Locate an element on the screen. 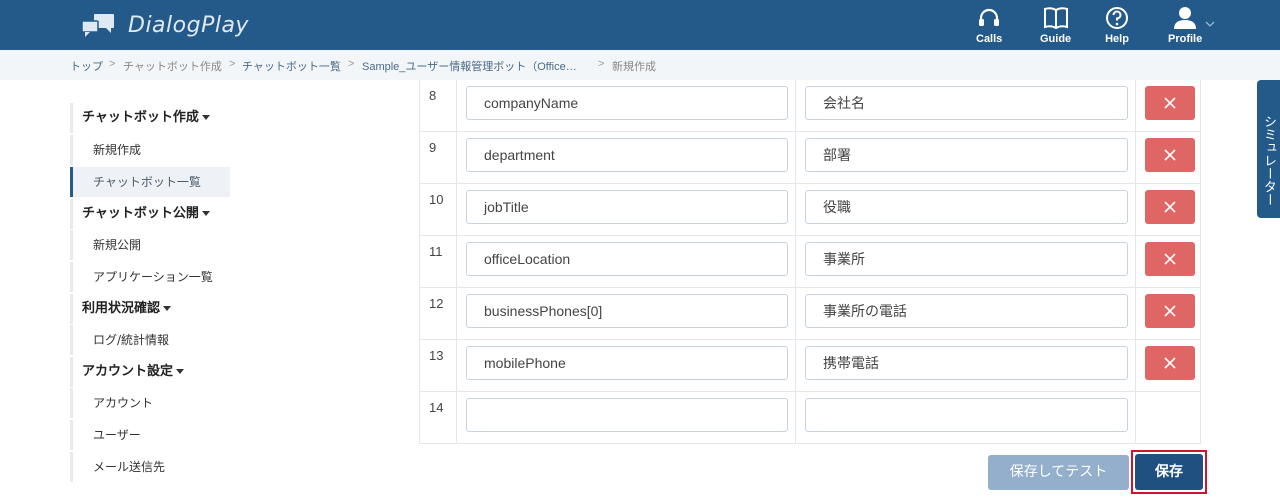  sidebar-section-chatbot-create: チャットボット作成 is located at coordinates (150, 118).